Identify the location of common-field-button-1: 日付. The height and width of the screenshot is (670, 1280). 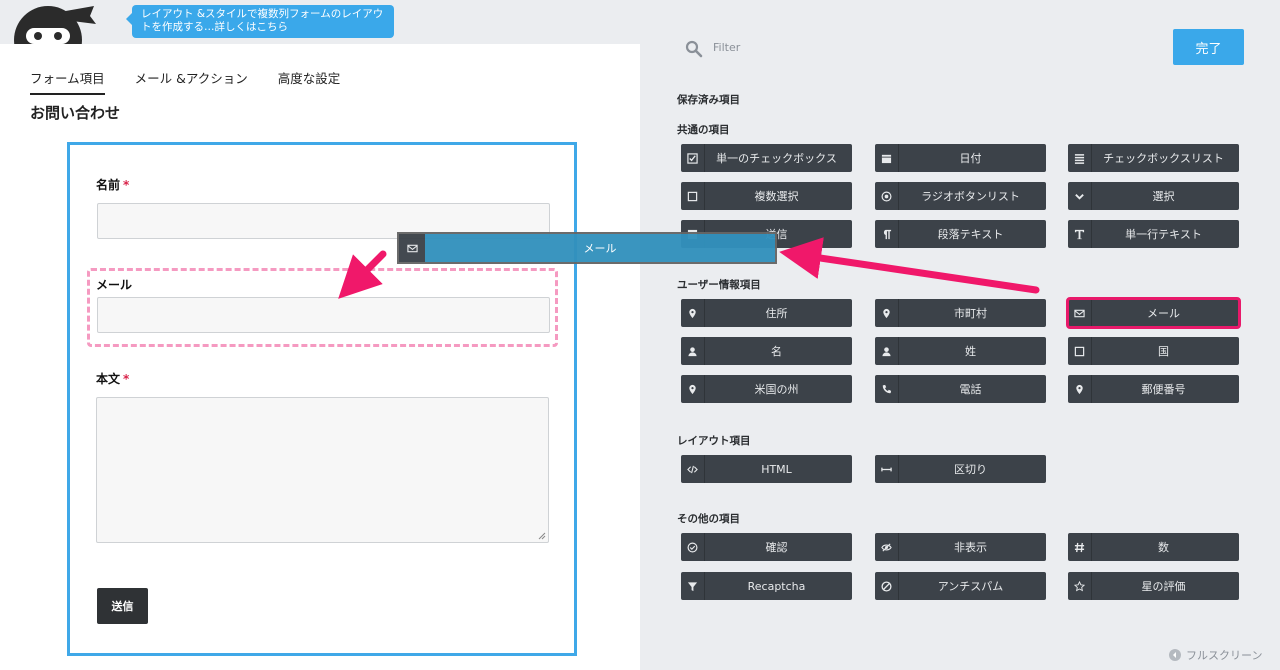
(960, 158).